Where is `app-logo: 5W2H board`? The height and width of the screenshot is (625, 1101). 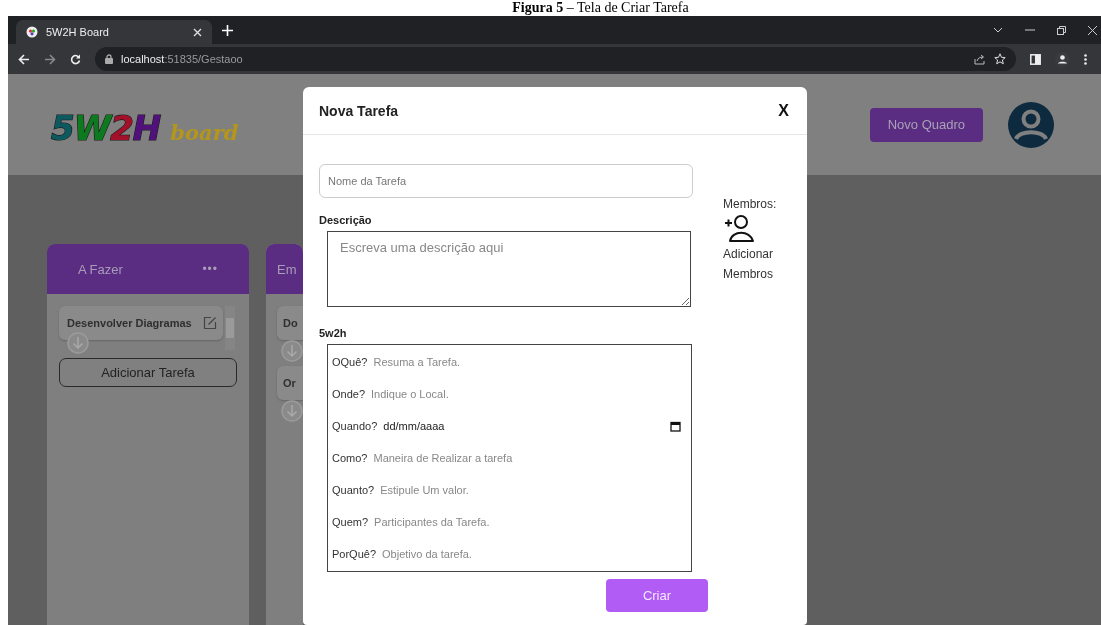 app-logo: 5W2H board is located at coordinates (145, 127).